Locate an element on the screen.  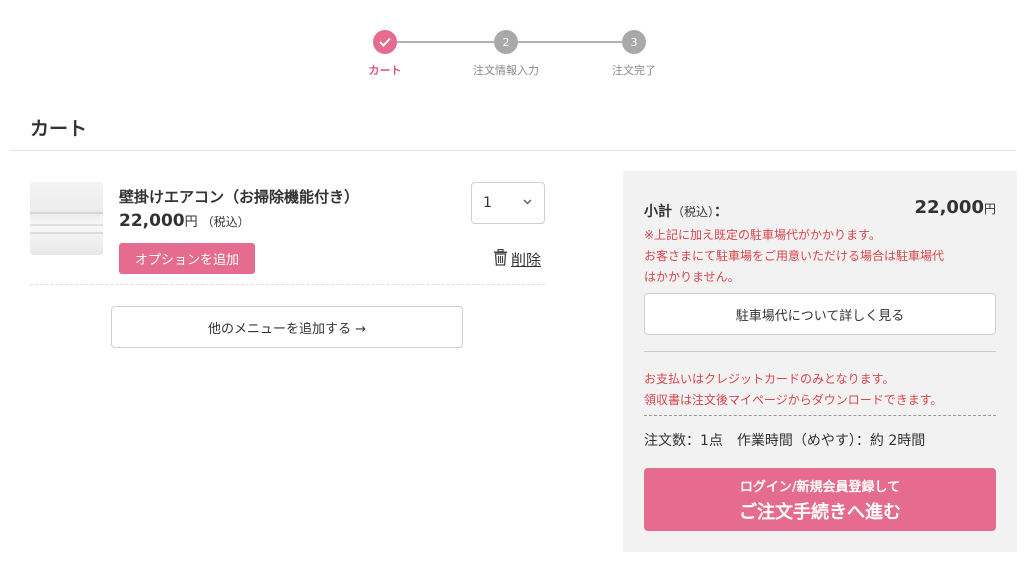
subtotal-label: 小計（税込）： is located at coordinates (686, 211).